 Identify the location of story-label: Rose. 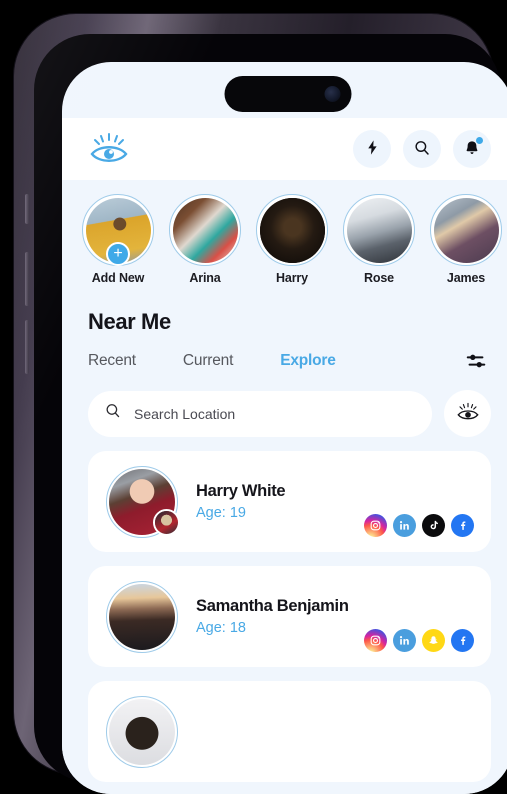
(379, 278).